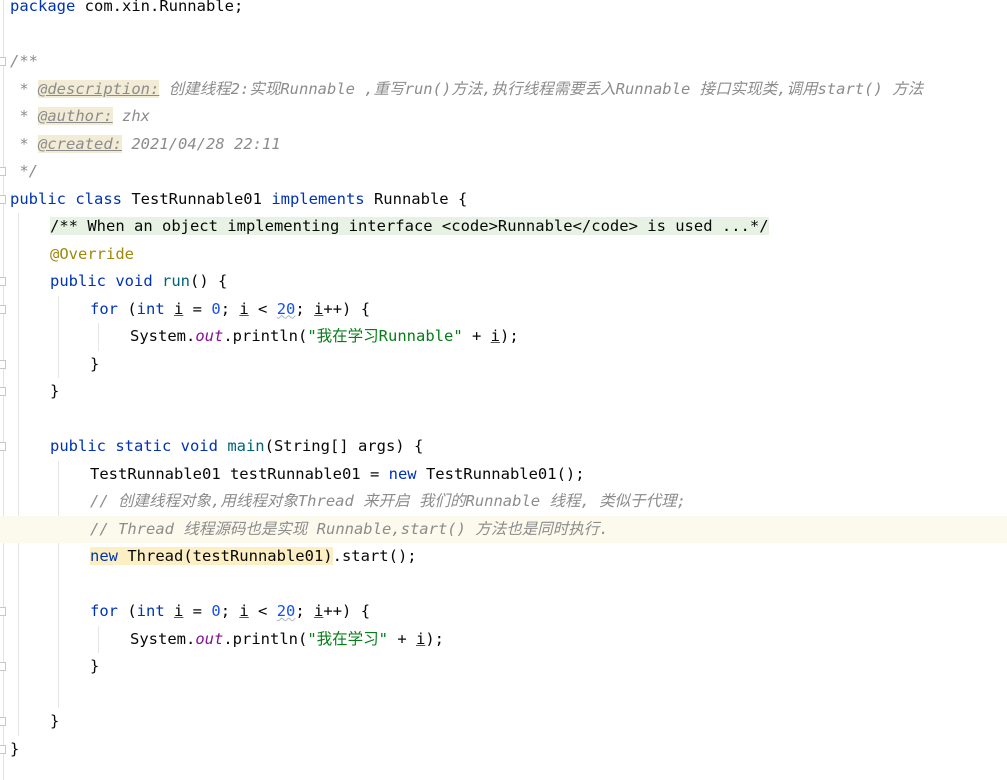  I want to click on code-line: * @created: 2021/04/28 22:11, so click(503, 145).